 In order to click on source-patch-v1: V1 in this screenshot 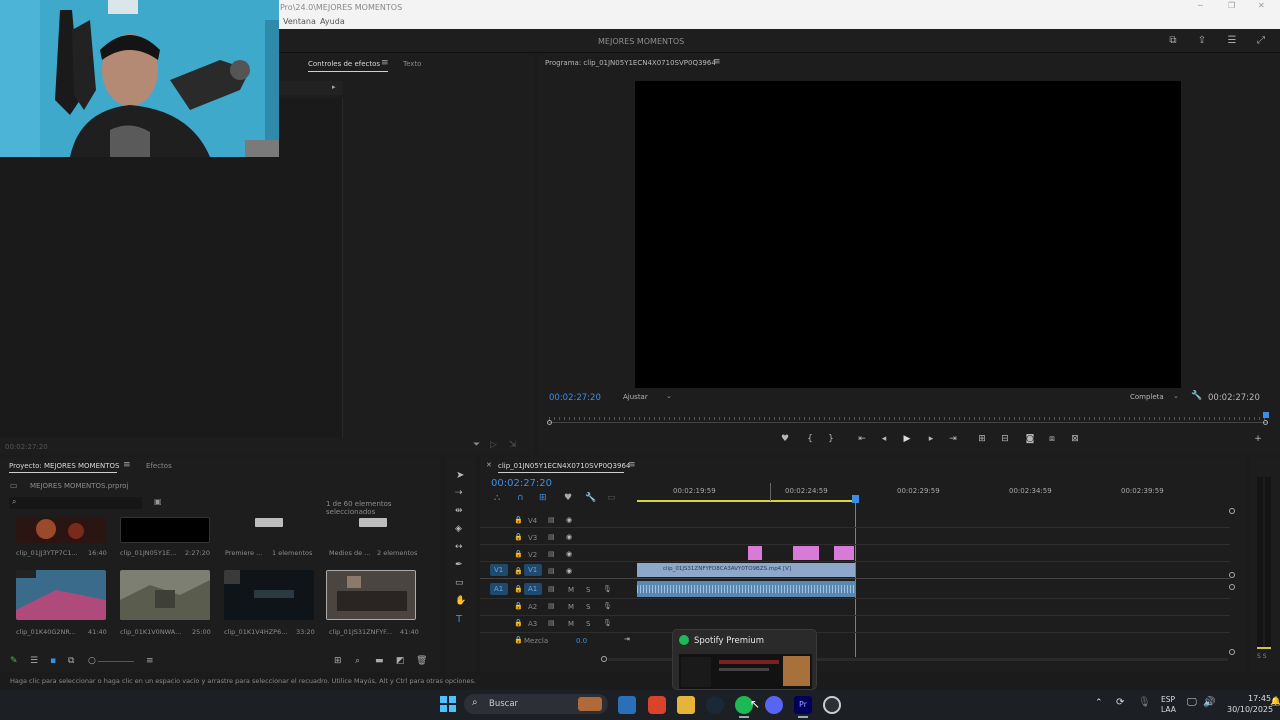, I will do `click(499, 570)`.